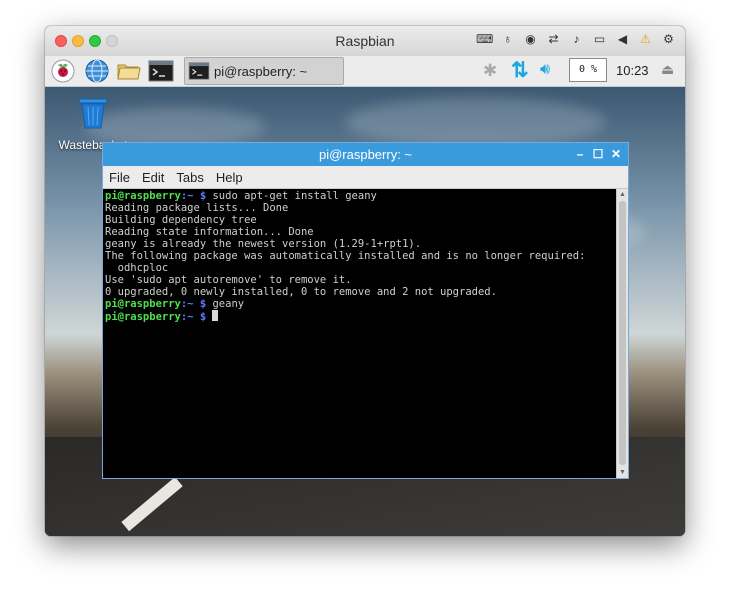 This screenshot has width=730, height=600. What do you see at coordinates (598, 154) in the screenshot?
I see `terminal-maximize-button: ☐` at bounding box center [598, 154].